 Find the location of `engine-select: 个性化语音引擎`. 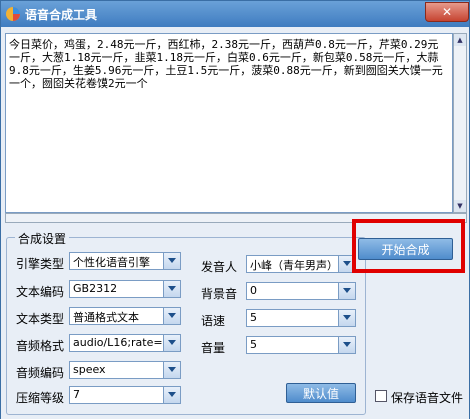

engine-select: 个性化语音引擎 is located at coordinates (125, 261).